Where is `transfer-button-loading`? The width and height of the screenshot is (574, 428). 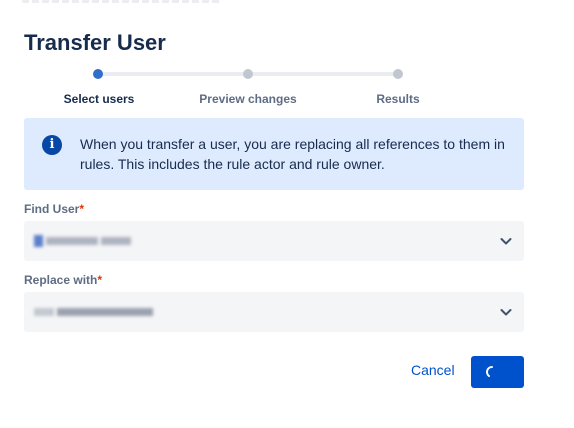 transfer-button-loading is located at coordinates (497, 372).